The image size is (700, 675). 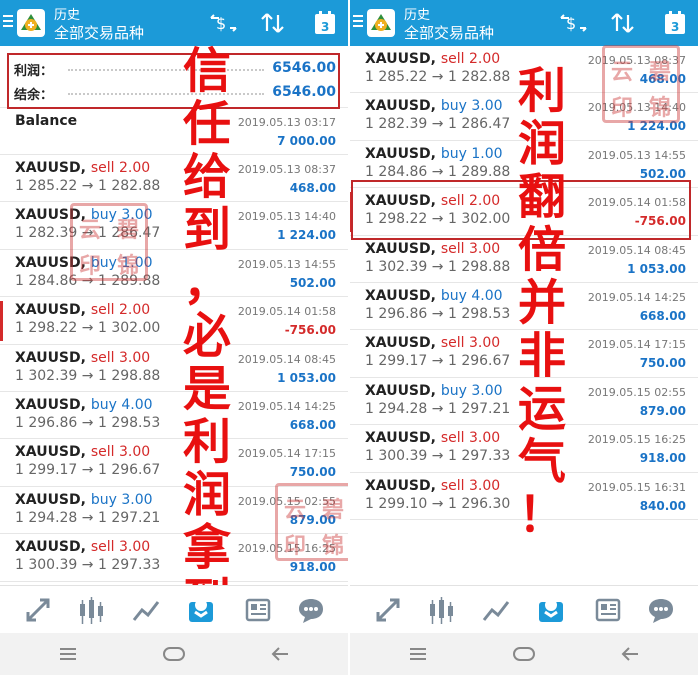 What do you see at coordinates (82, 310) in the screenshot?
I see `trade-symbol: XAUUSD, sell 2.00` at bounding box center [82, 310].